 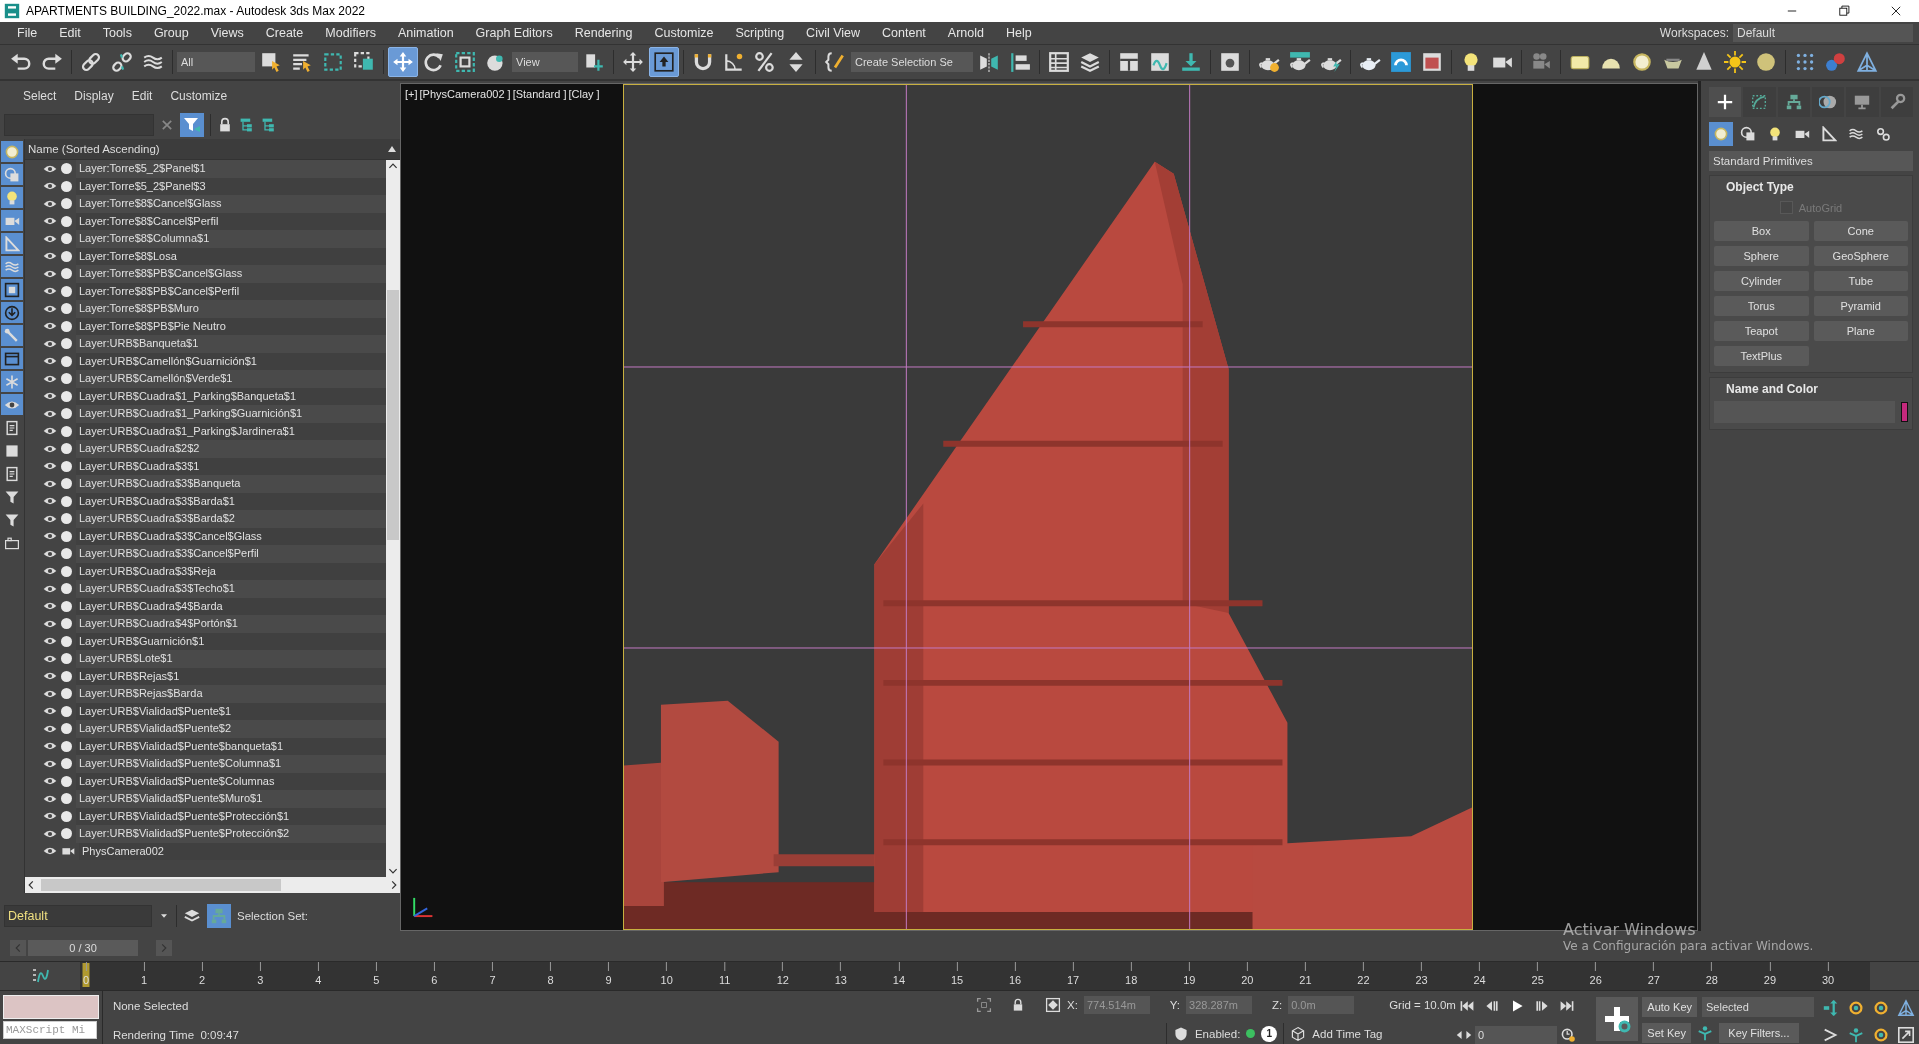 What do you see at coordinates (231, 519) in the screenshot?
I see `scene-item: Layer:URB$Cuadra$3$Barda$2` at bounding box center [231, 519].